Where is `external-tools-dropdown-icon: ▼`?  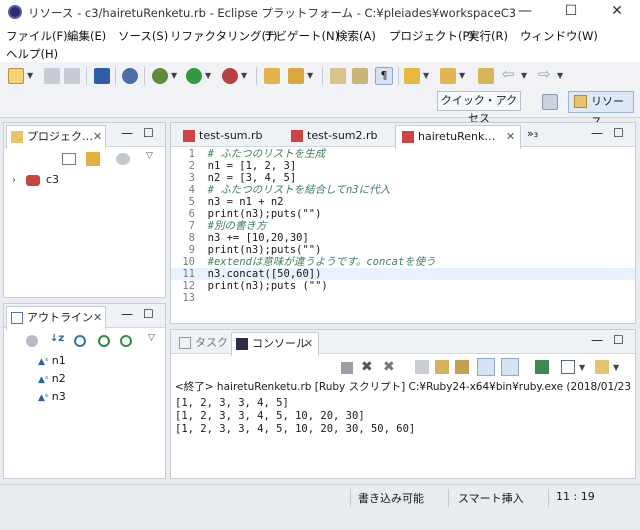
external-tools-dropdown-icon: ▼ is located at coordinates (244, 75).